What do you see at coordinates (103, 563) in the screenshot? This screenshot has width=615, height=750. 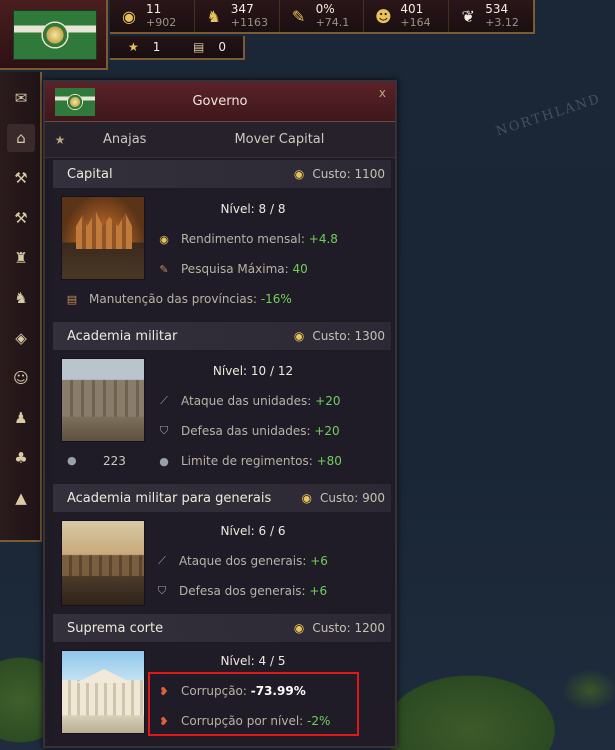 I see `generals-academy-image` at bounding box center [103, 563].